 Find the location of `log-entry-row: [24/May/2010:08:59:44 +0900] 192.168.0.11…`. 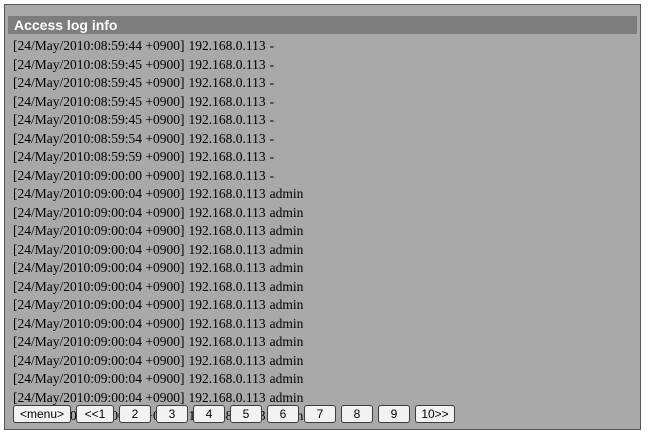

log-entry-row: [24/May/2010:08:59:44 +0900] 192.168.0.11… is located at coordinates (323, 46).